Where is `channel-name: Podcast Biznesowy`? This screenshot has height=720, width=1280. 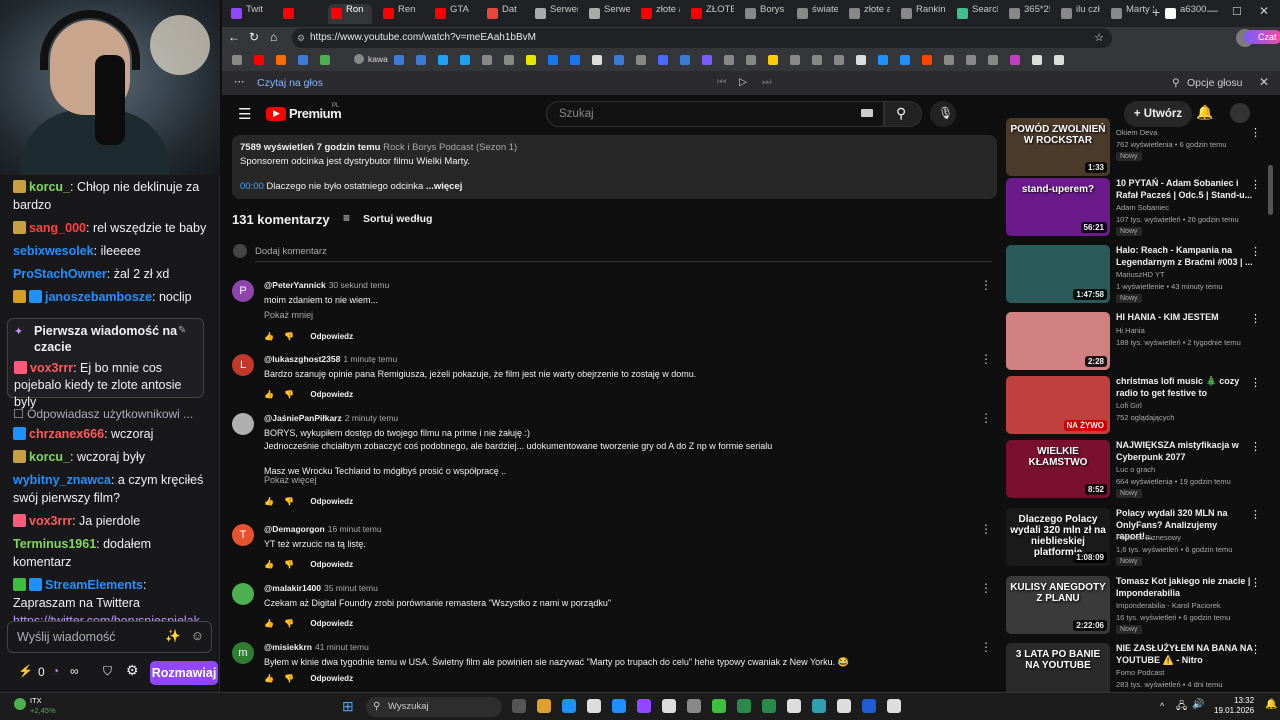
channel-name: Podcast Biznesowy is located at coordinates (1148, 537).